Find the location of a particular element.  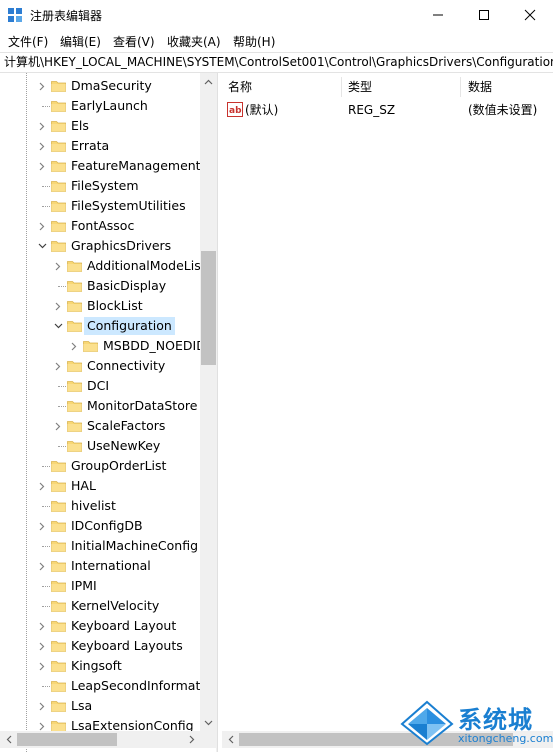

tree-item-monitordatastore: MonitorDataStore is located at coordinates (100, 406).